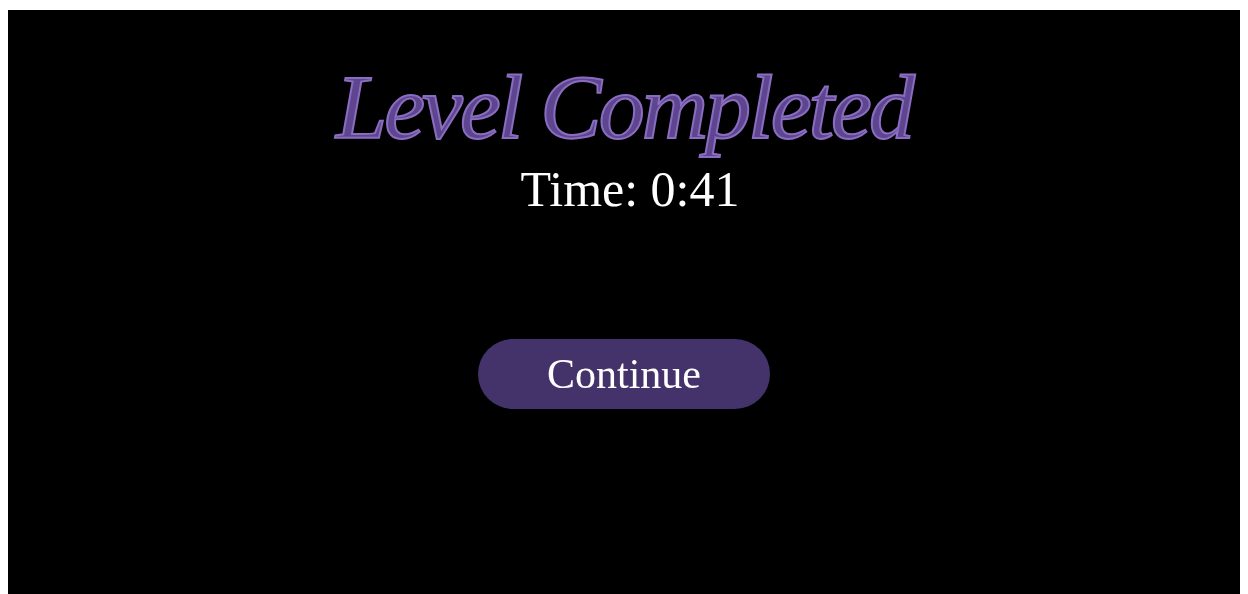 The height and width of the screenshot is (594, 1248). What do you see at coordinates (629, 189) in the screenshot?
I see `time-text: Time: 0:41` at bounding box center [629, 189].